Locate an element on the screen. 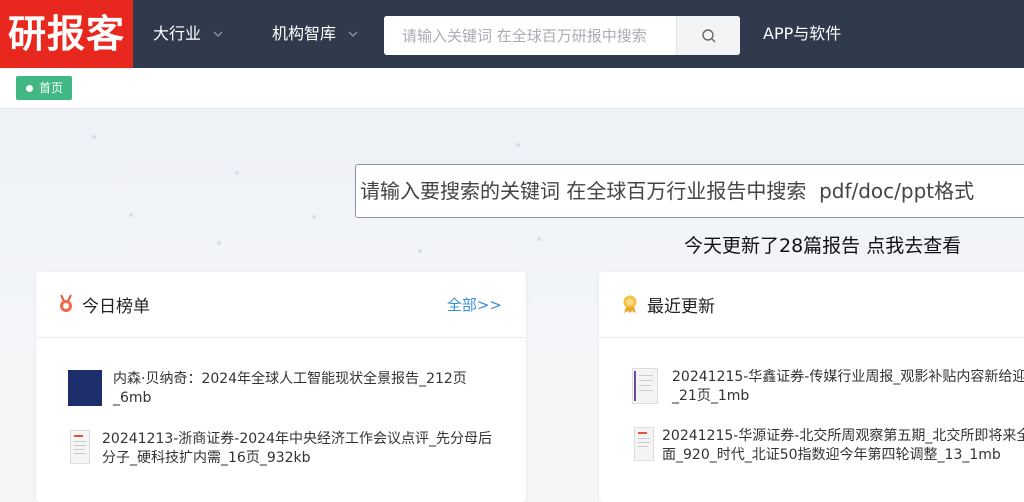 This screenshot has height=502, width=1024. award-badge-icon is located at coordinates (630, 304).